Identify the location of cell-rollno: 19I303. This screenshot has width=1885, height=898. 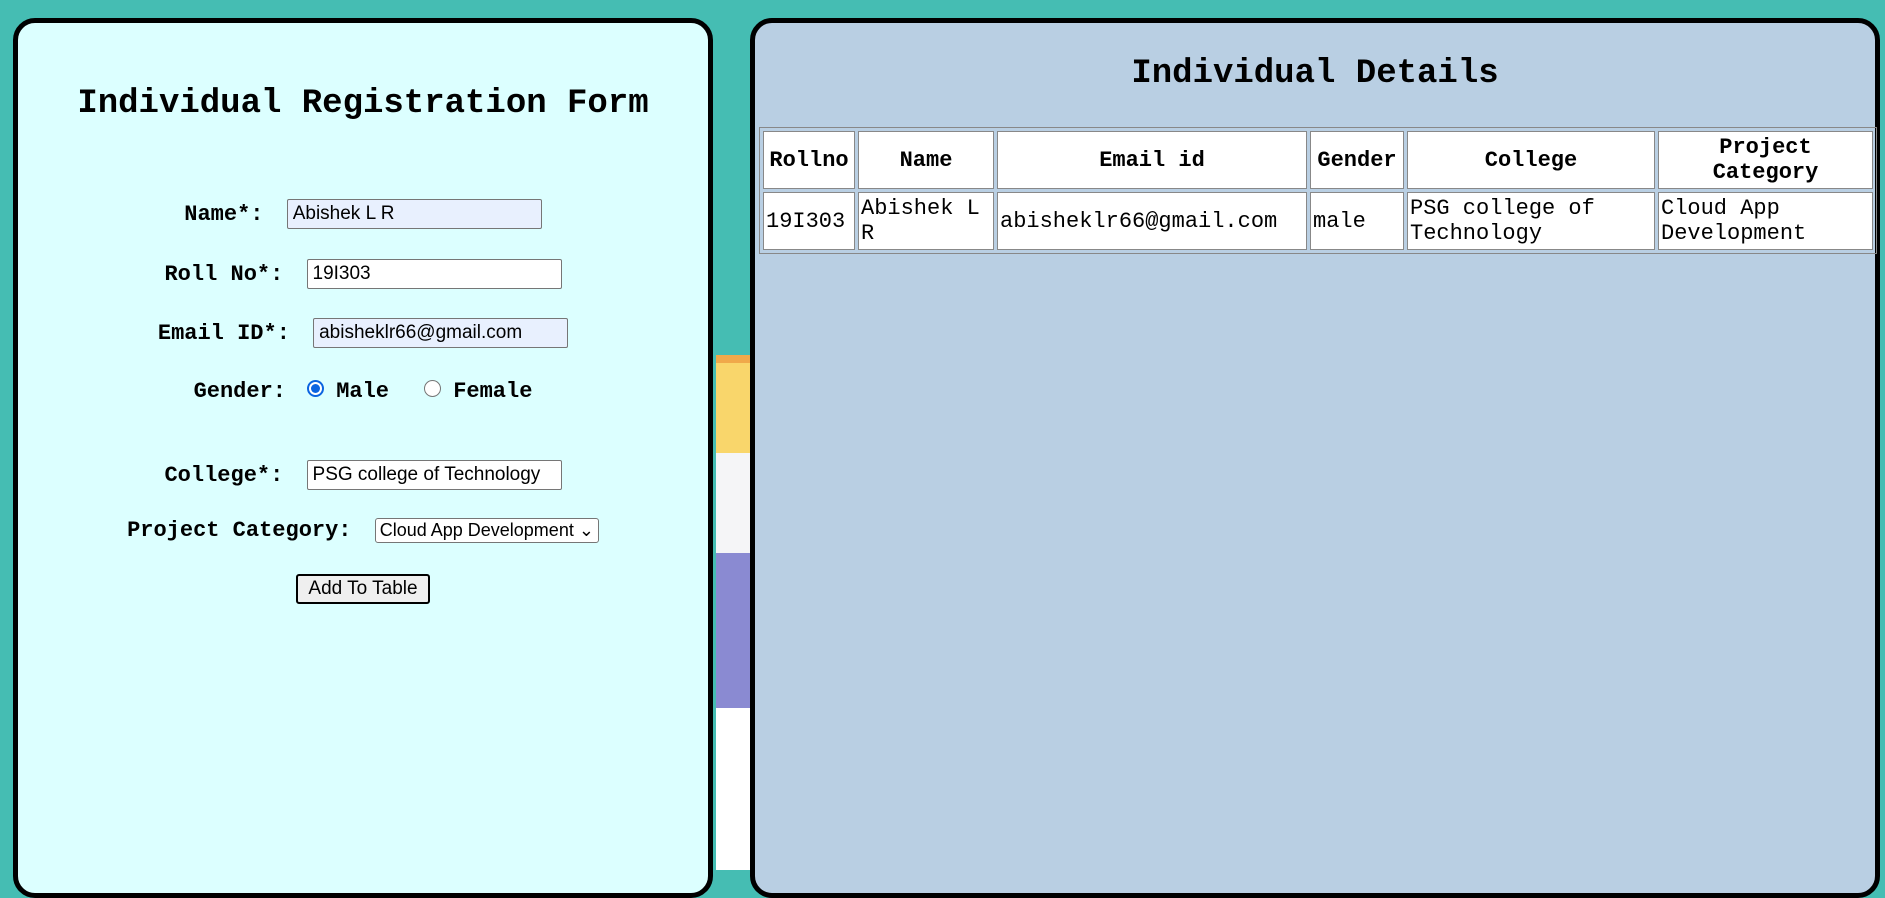
(809, 221).